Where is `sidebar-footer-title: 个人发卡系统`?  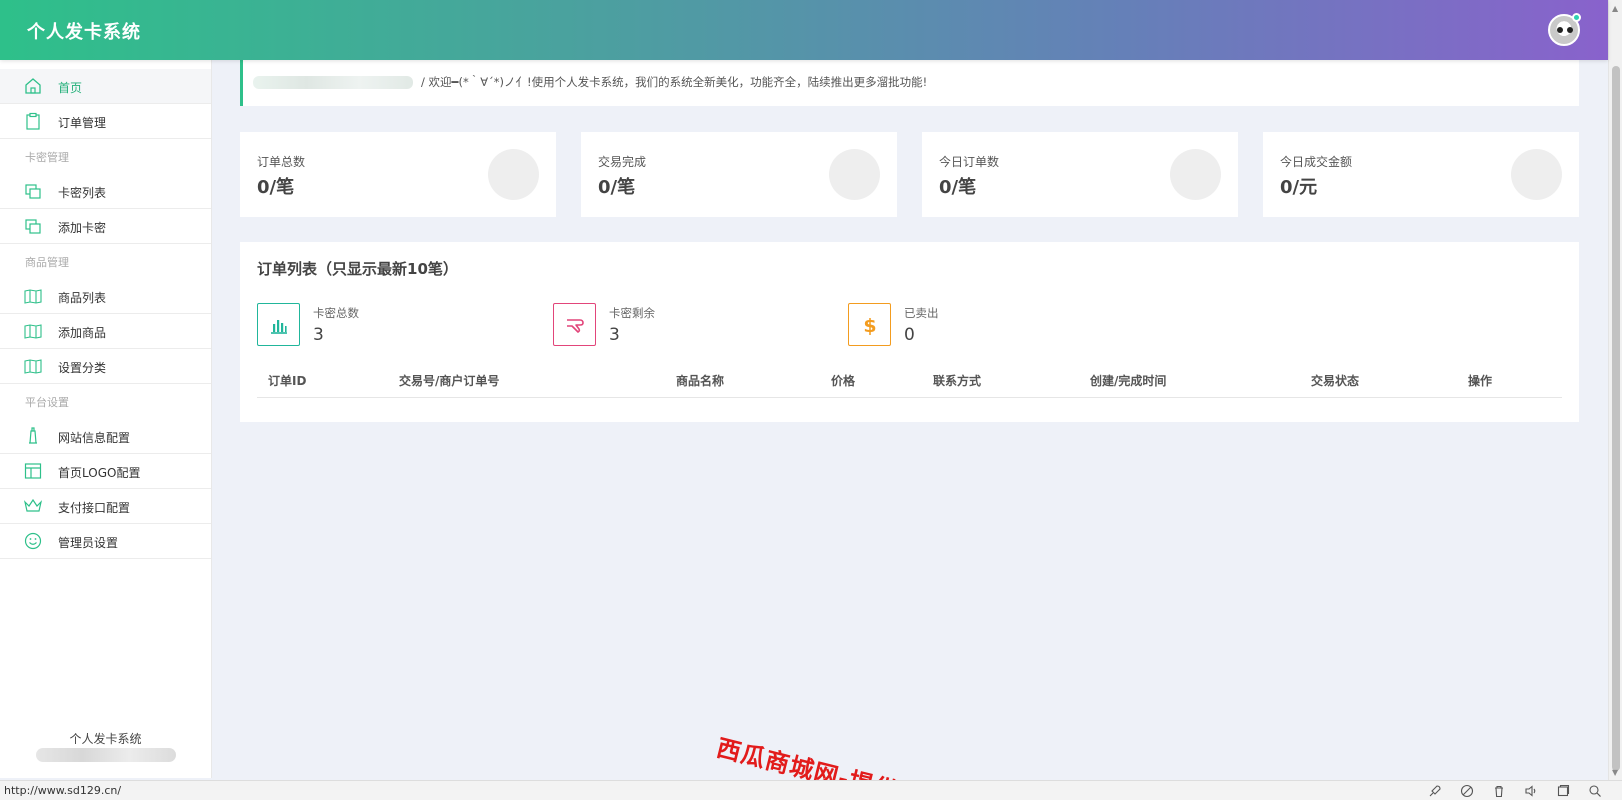 sidebar-footer-title: 个人发卡系统 is located at coordinates (105, 739).